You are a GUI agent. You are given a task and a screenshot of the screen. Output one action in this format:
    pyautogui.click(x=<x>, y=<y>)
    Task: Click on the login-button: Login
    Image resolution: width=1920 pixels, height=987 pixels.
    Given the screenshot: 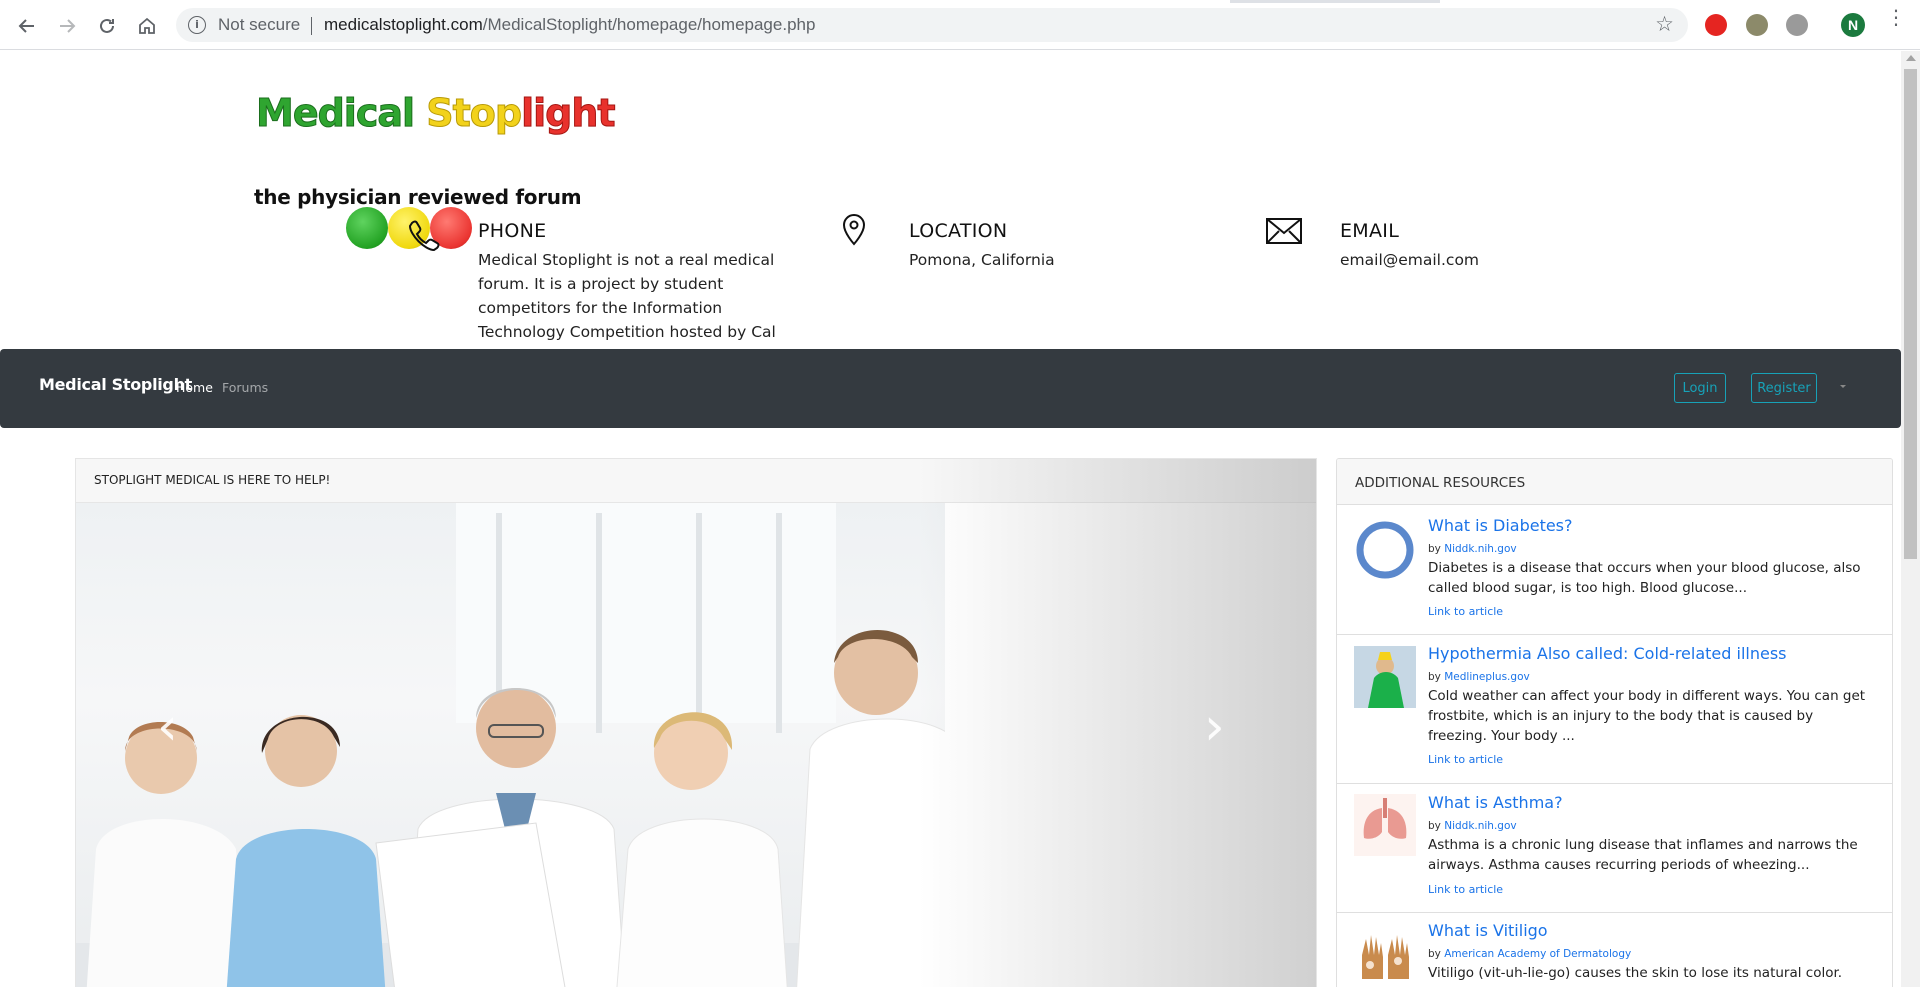 What is the action you would take?
    pyautogui.click(x=1700, y=388)
    